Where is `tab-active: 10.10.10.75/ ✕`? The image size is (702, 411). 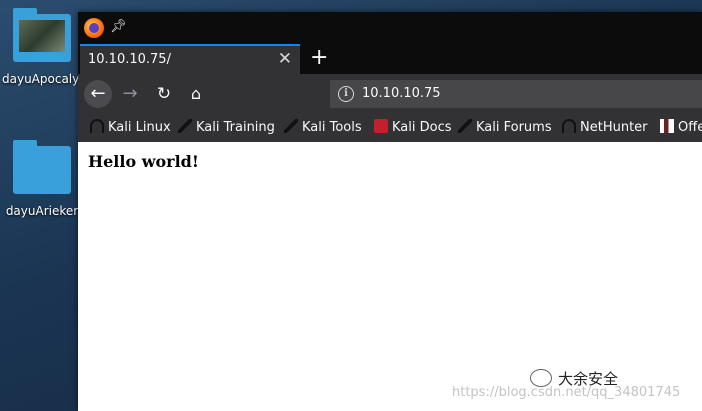
tab-active: 10.10.10.75/ ✕ is located at coordinates (190, 59).